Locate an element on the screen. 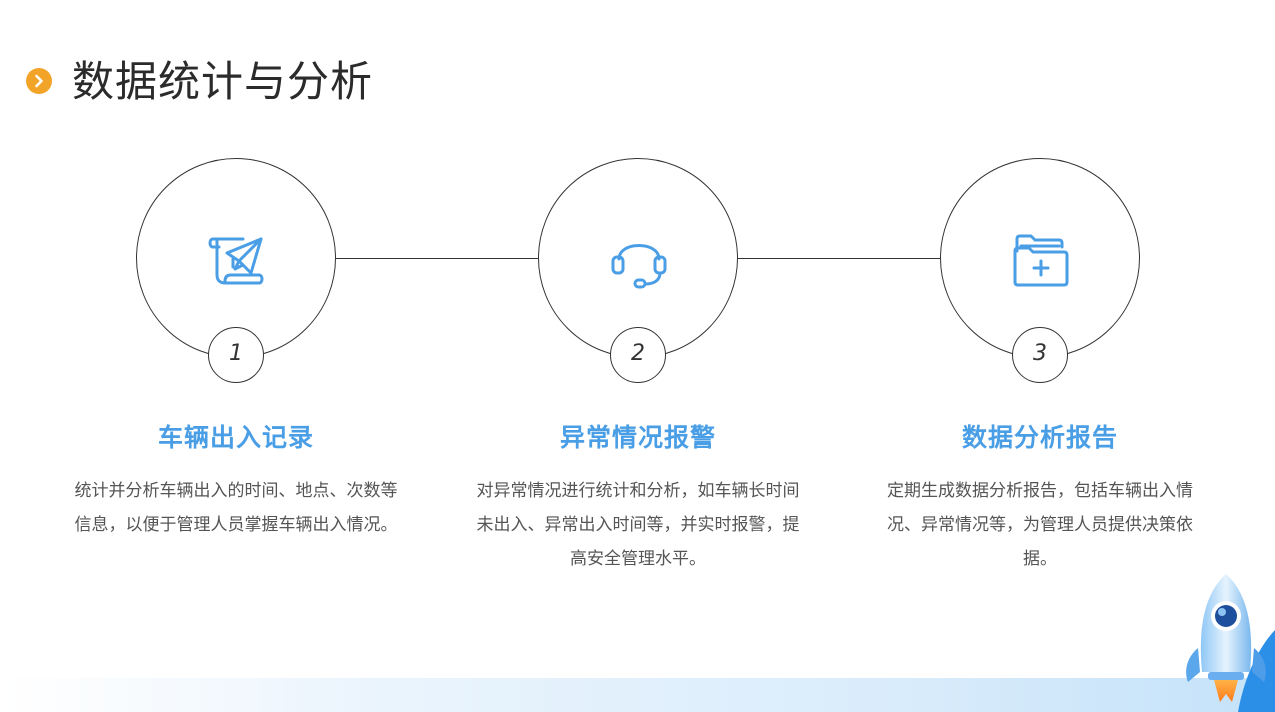 This screenshot has height=712, width=1275. bottom-gradient-band is located at coordinates (637, 695).